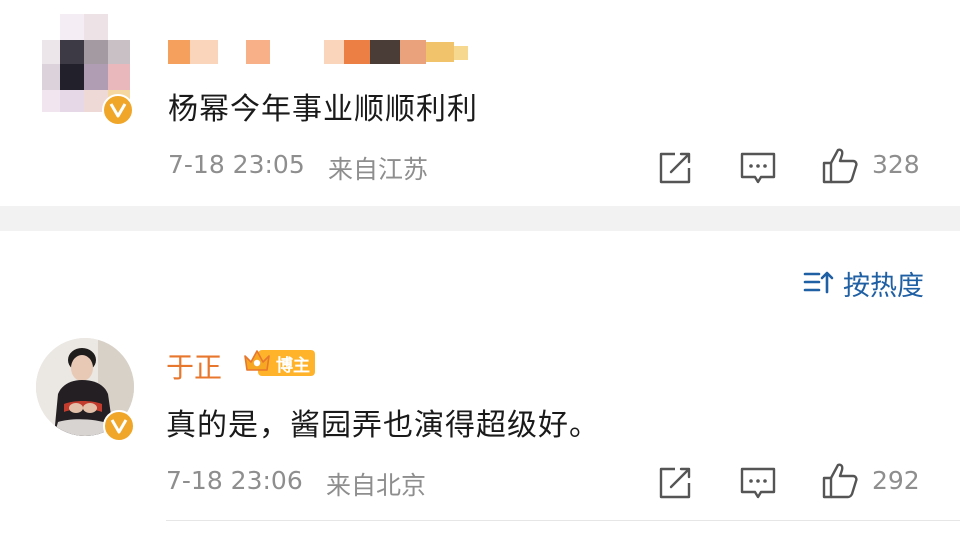 This screenshot has width=960, height=541. Describe the element at coordinates (383, 425) in the screenshot. I see `comment-text: 真的是，酱园弄也演得超级好。` at that location.